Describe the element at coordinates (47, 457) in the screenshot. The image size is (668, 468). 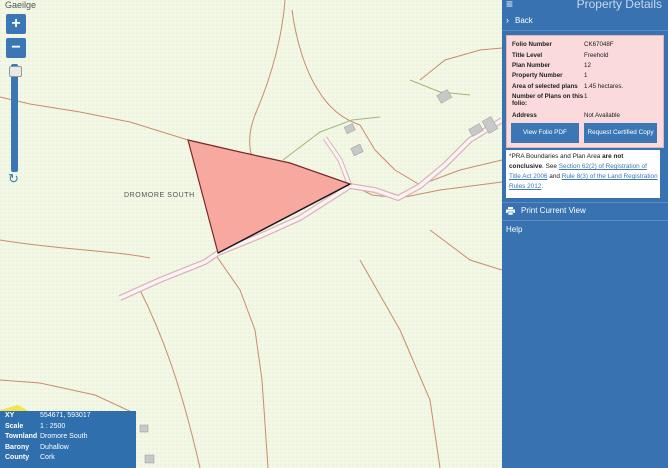
I see `info-value: Cork` at that location.